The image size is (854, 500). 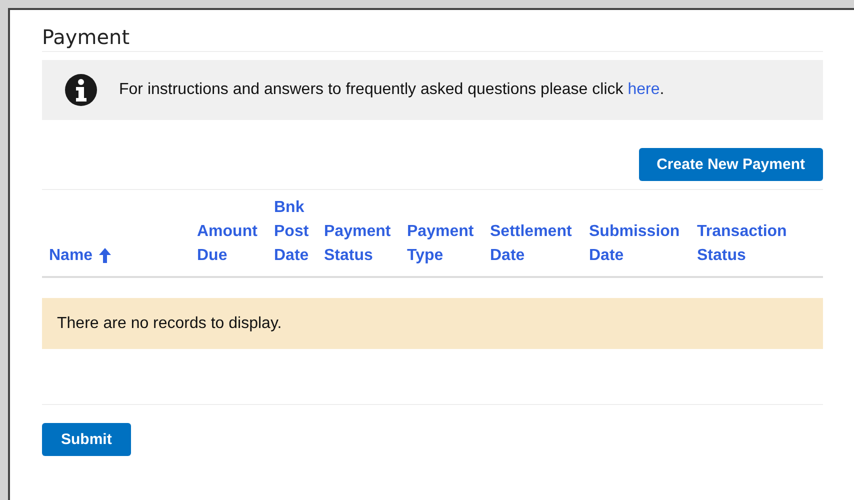 What do you see at coordinates (86, 439) in the screenshot?
I see `submit-button: Submit` at bounding box center [86, 439].